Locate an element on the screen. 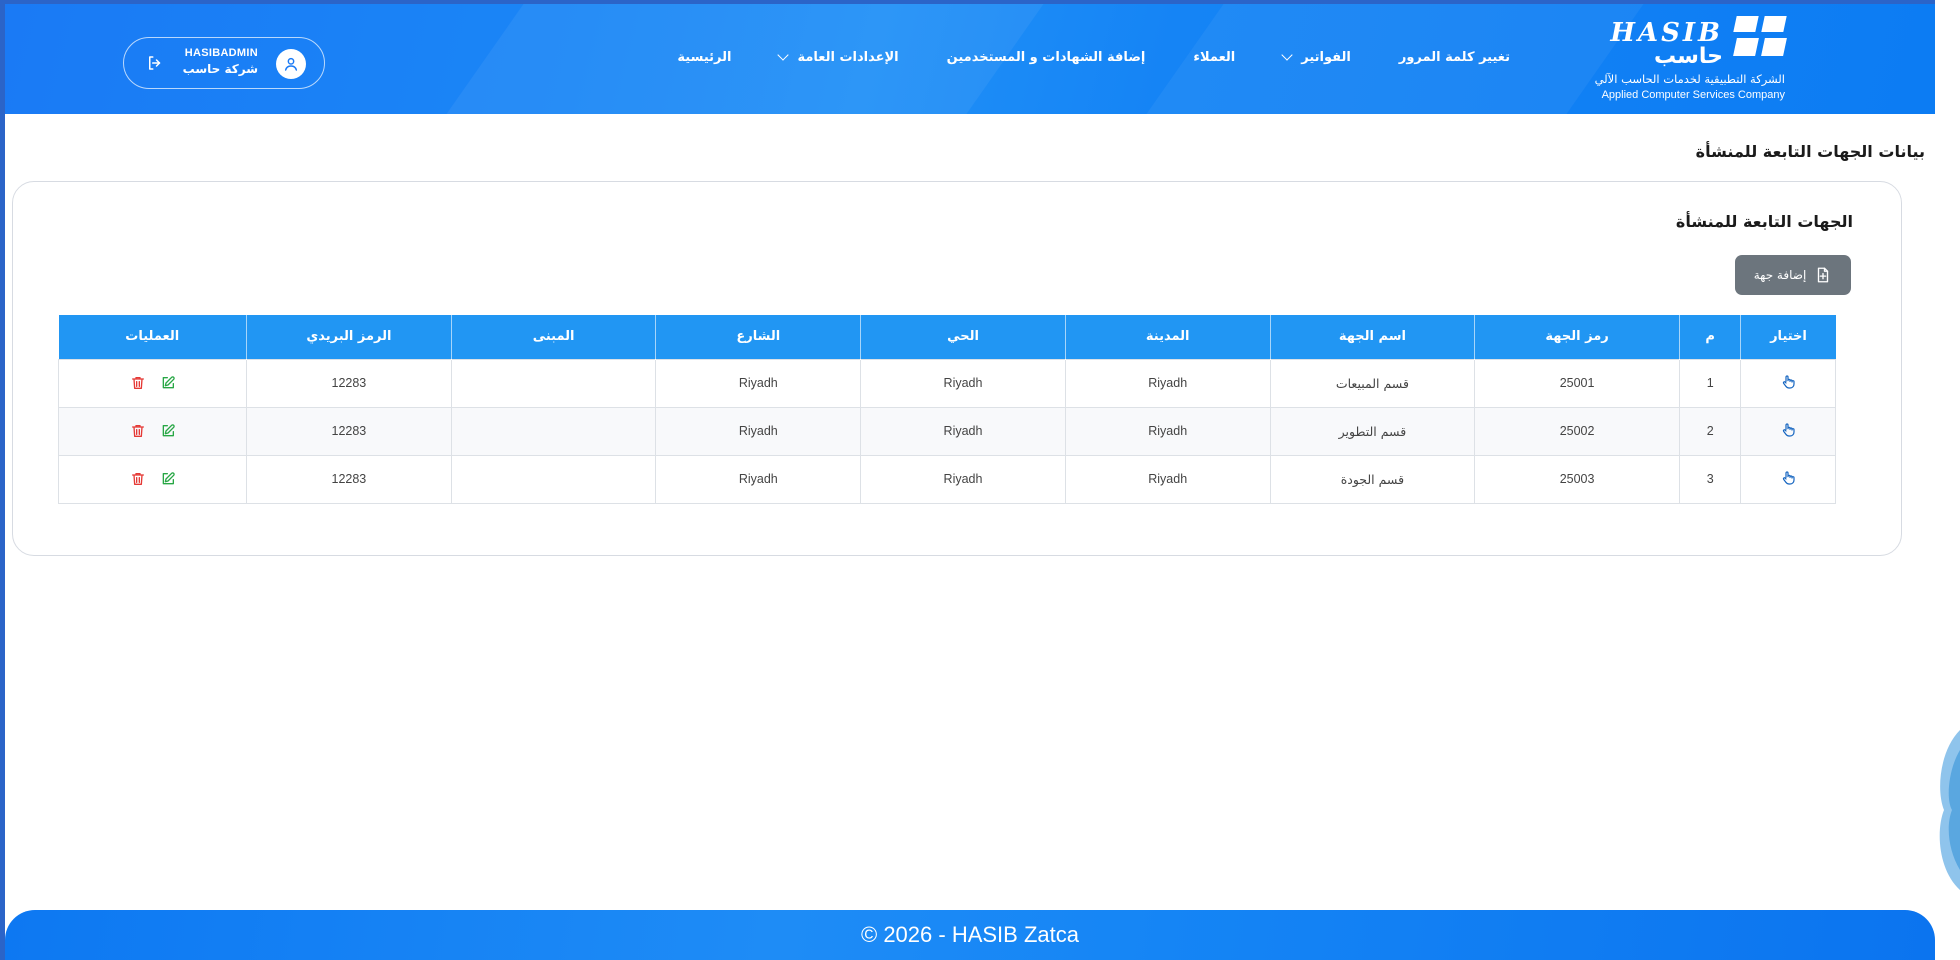 The image size is (1960, 960). cell-code: 25001 is located at coordinates (1577, 383).